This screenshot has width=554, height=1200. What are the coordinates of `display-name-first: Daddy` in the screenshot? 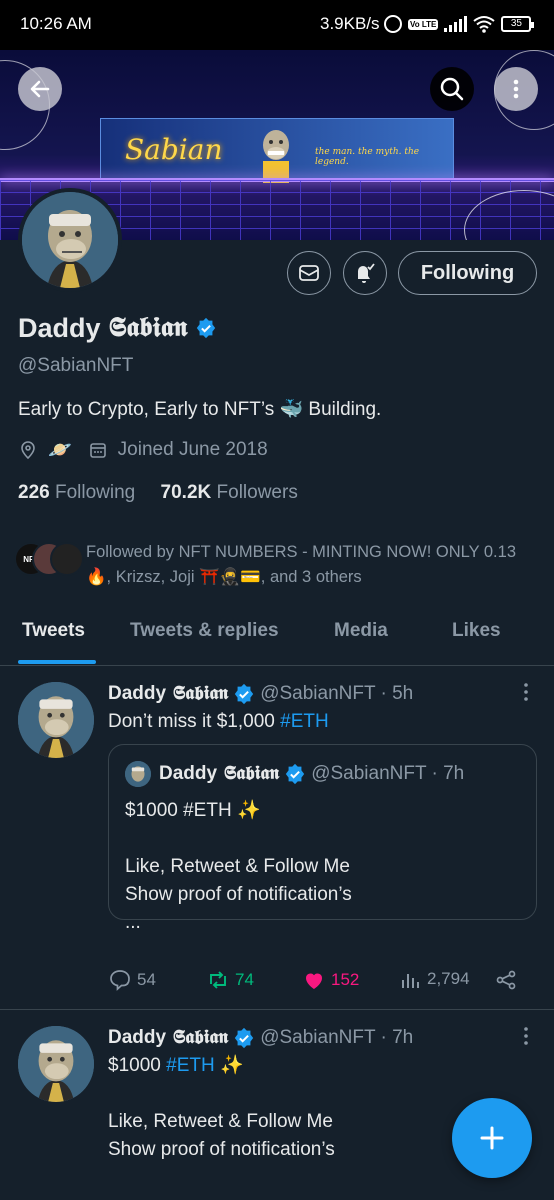 It's located at (59, 327).